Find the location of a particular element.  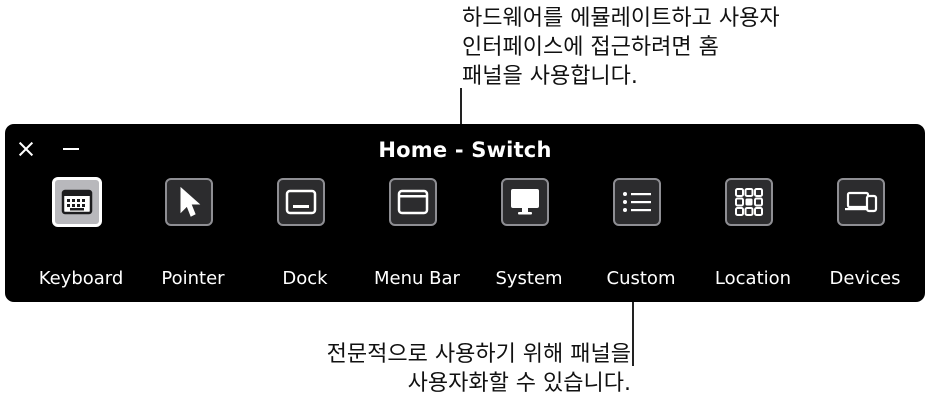

system-tile is located at coordinates (525, 202).